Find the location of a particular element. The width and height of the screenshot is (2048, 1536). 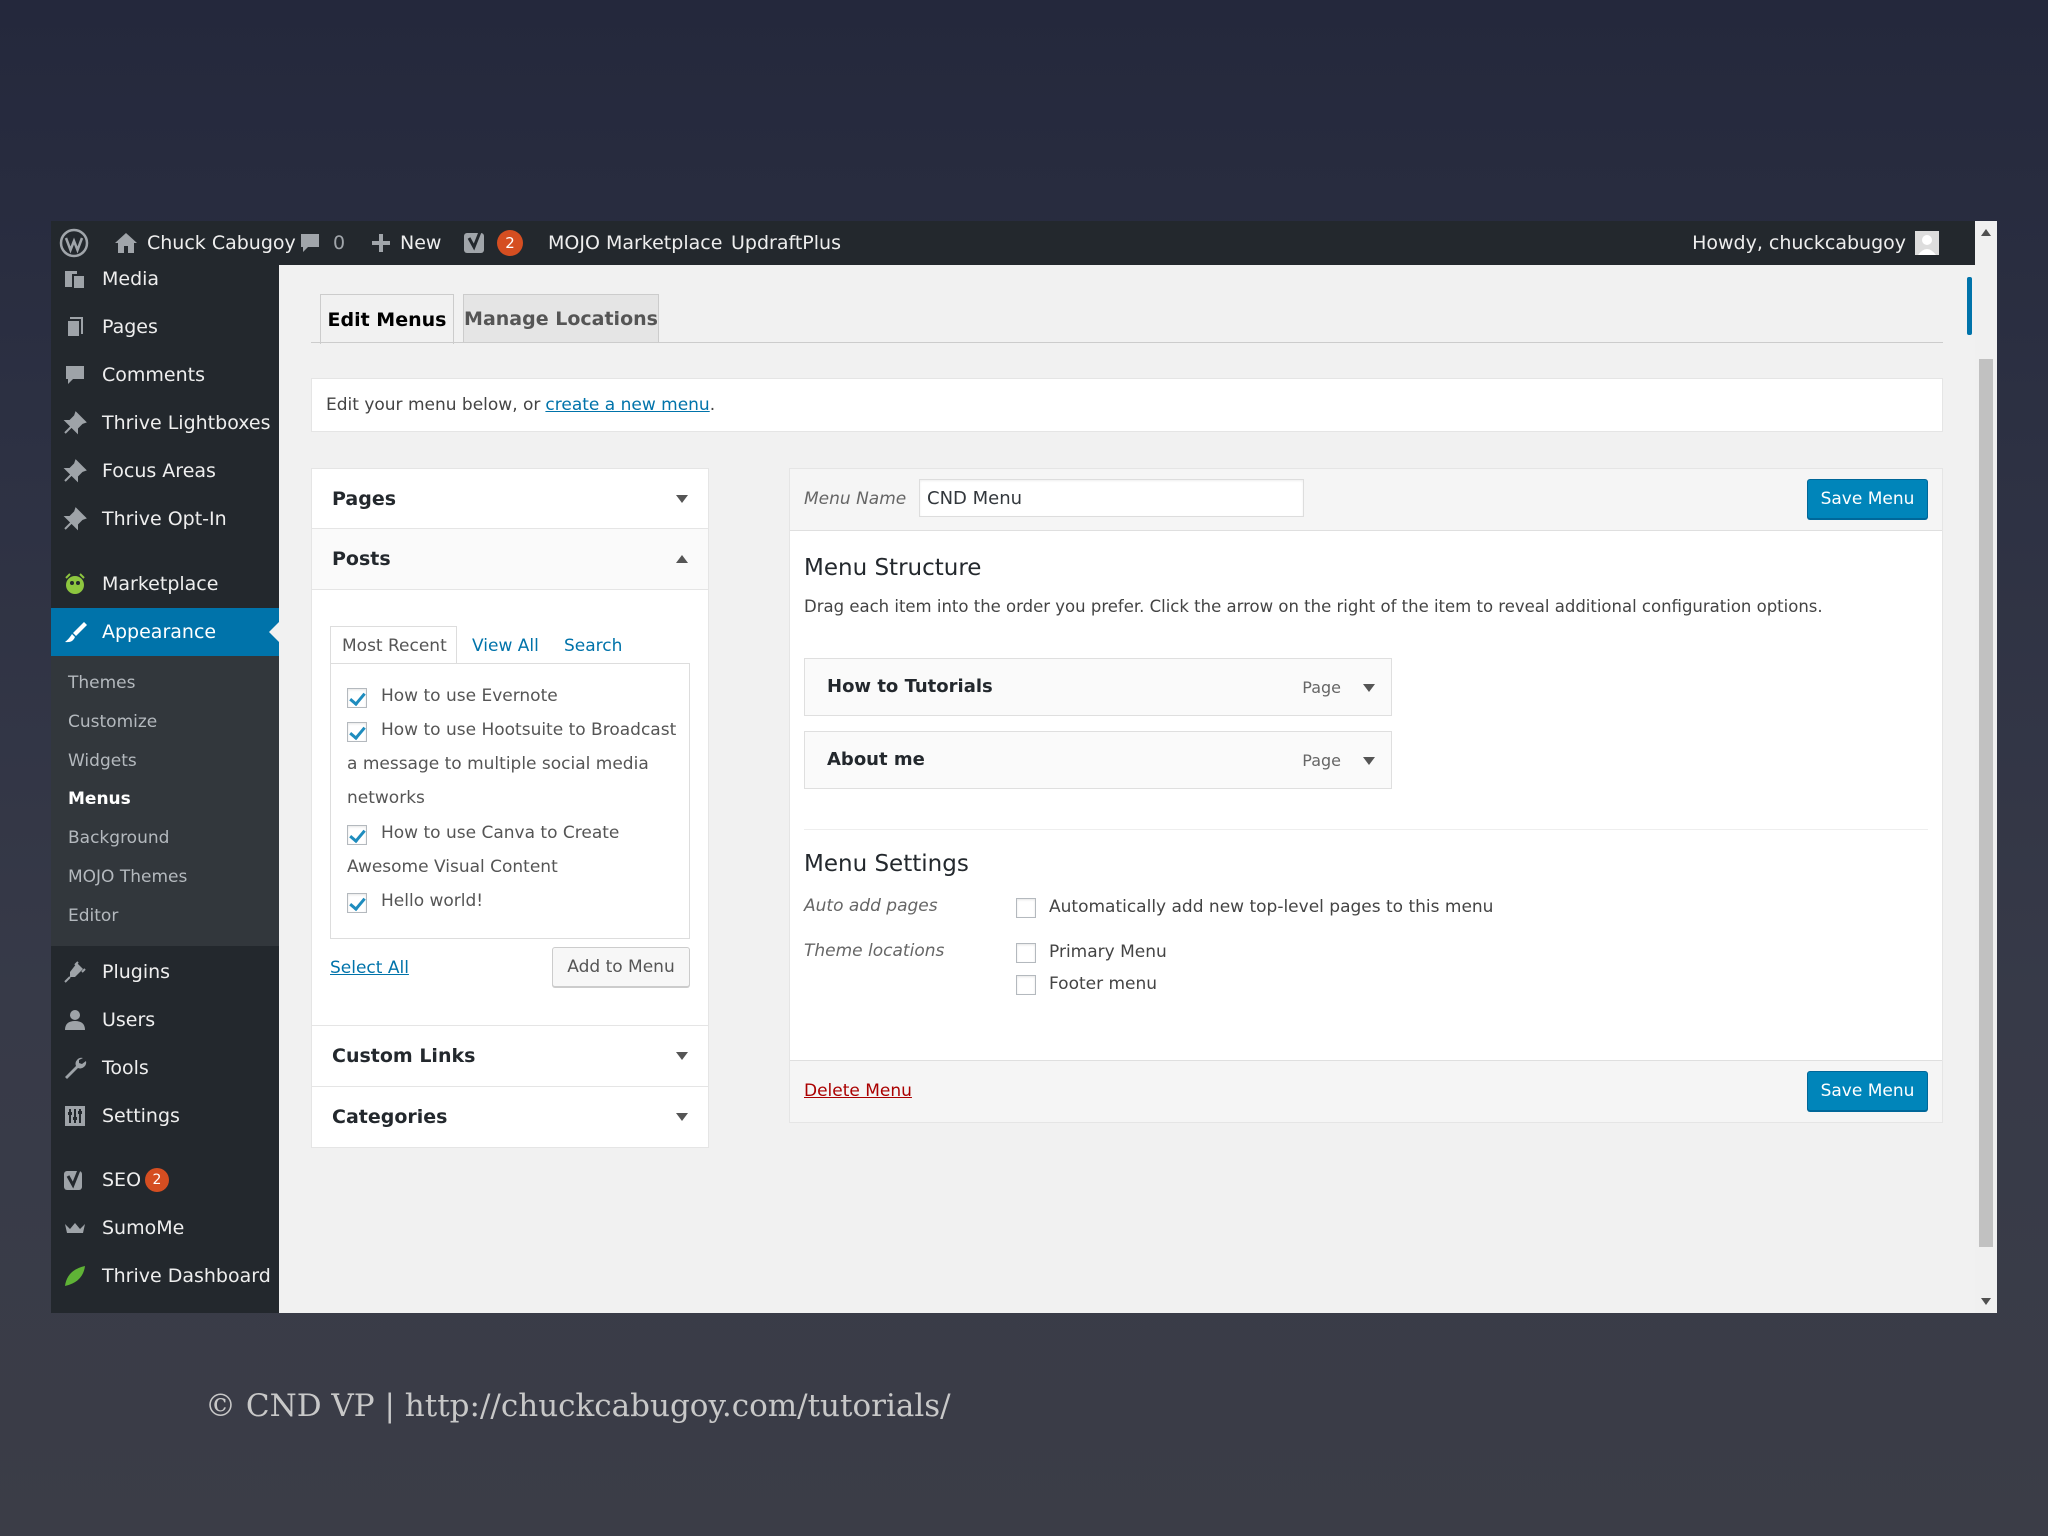

submenu-customize: Customize is located at coordinates (112, 722).